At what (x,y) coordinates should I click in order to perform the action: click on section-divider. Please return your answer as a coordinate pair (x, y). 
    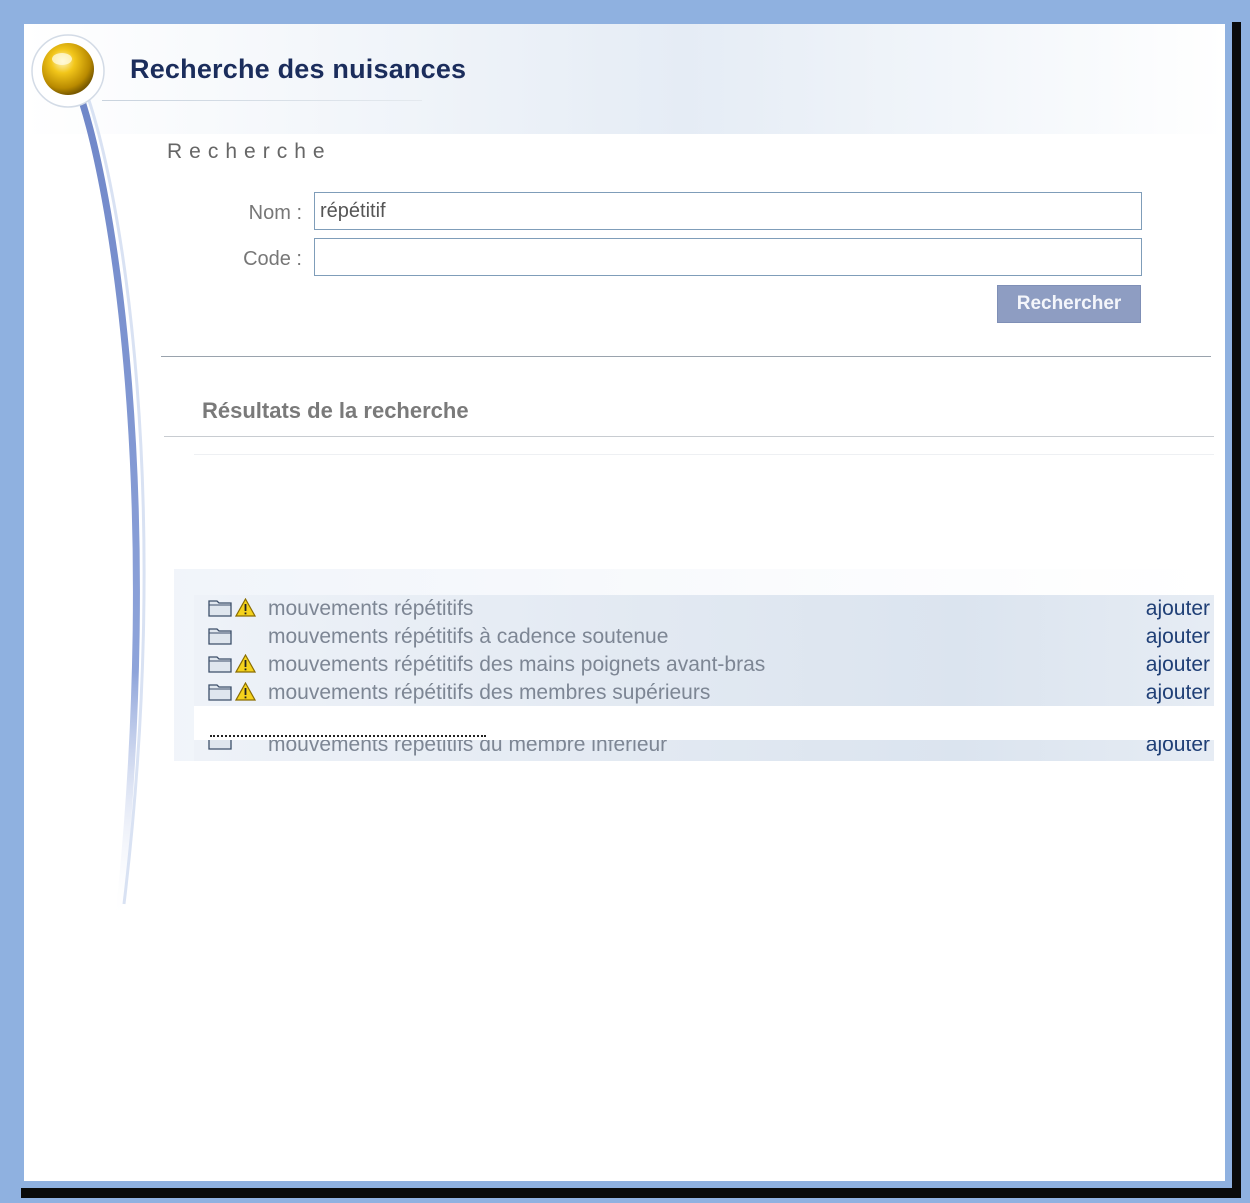
    Looking at the image, I should click on (686, 356).